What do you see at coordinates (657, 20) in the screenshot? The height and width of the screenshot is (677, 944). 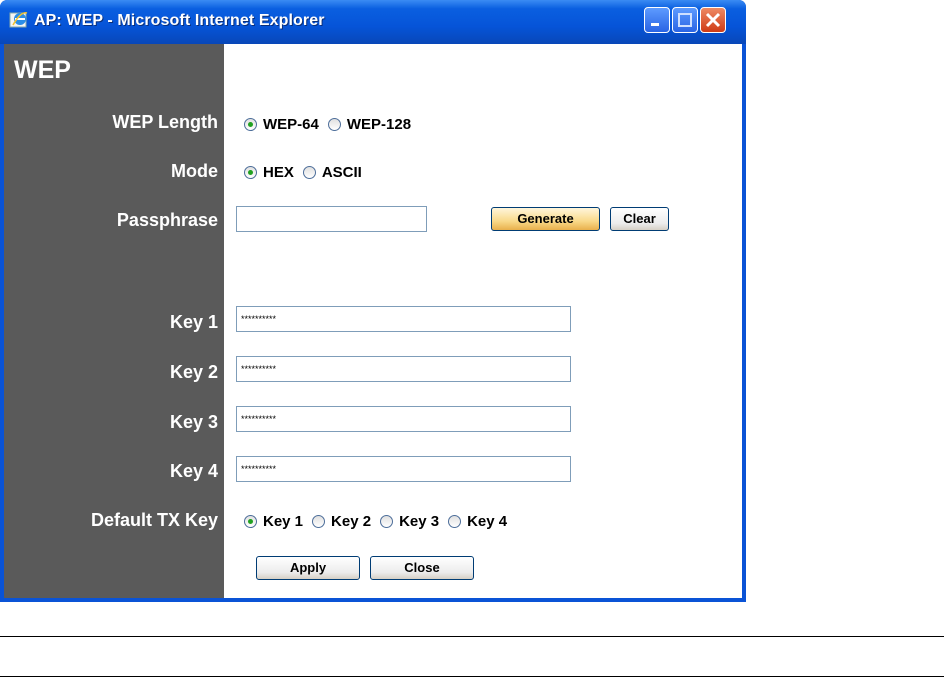 I see `minimize-button` at bounding box center [657, 20].